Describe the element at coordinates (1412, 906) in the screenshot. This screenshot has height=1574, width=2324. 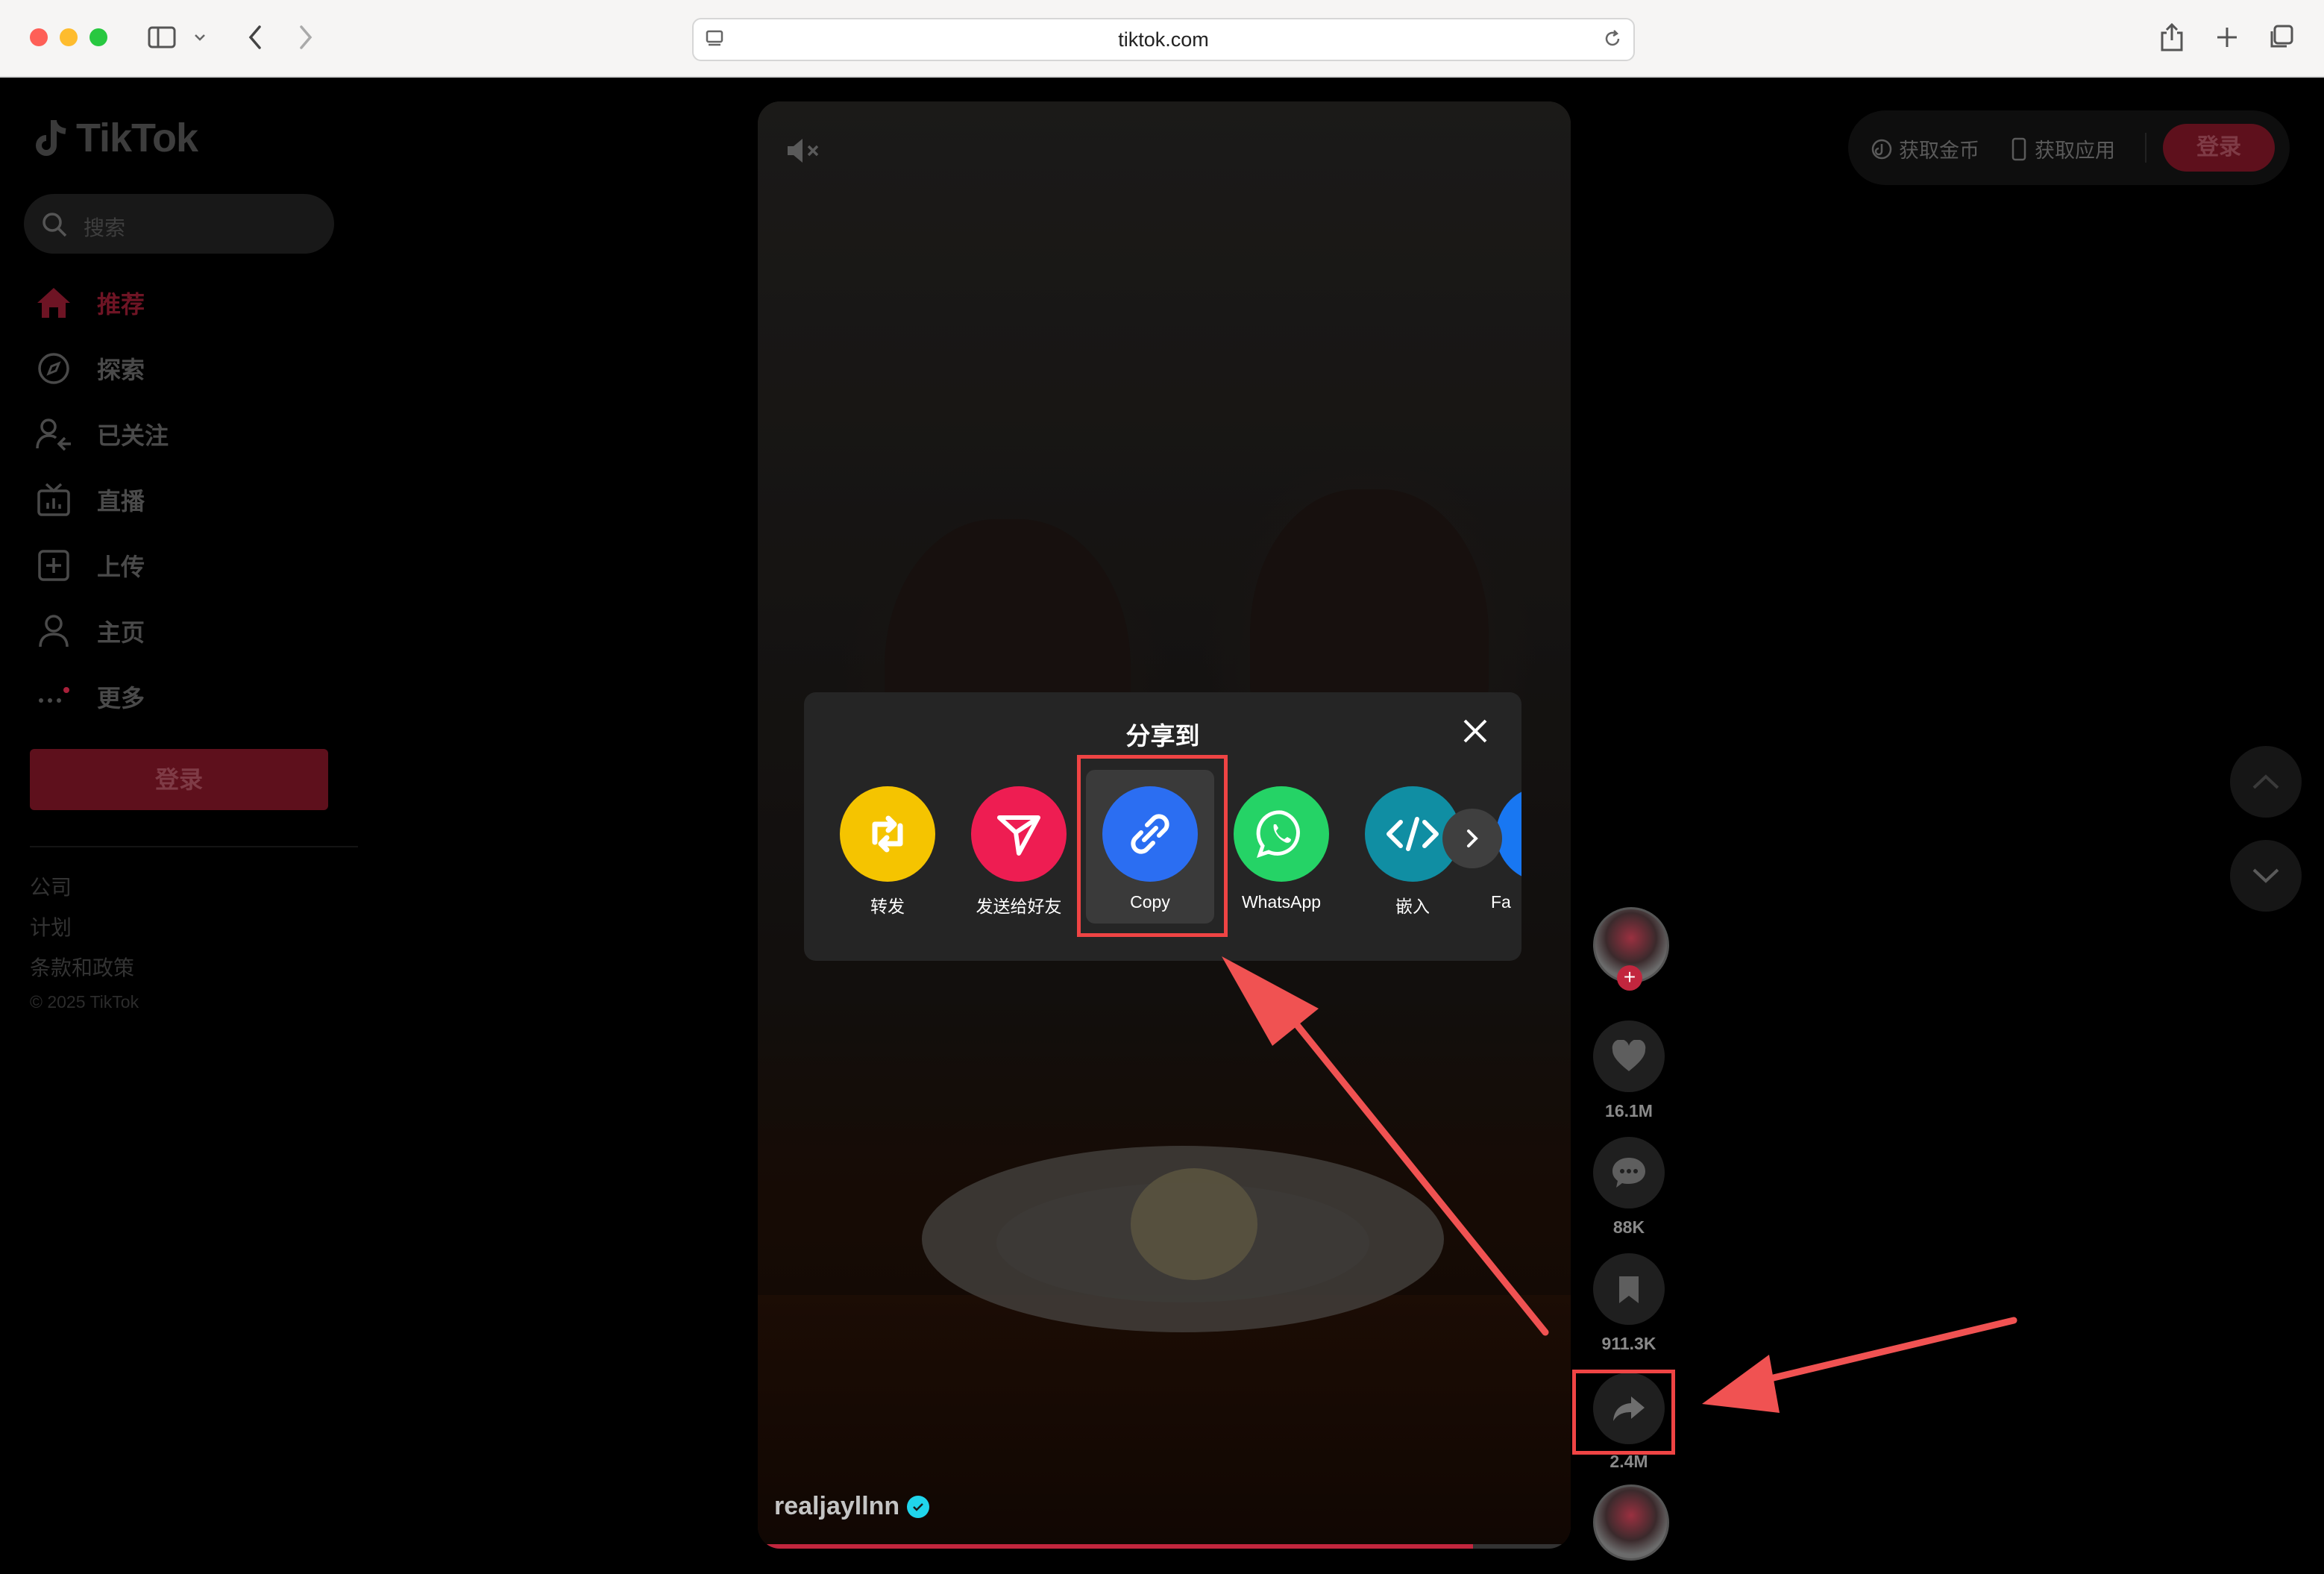
I see `share-label: 嵌入` at that location.